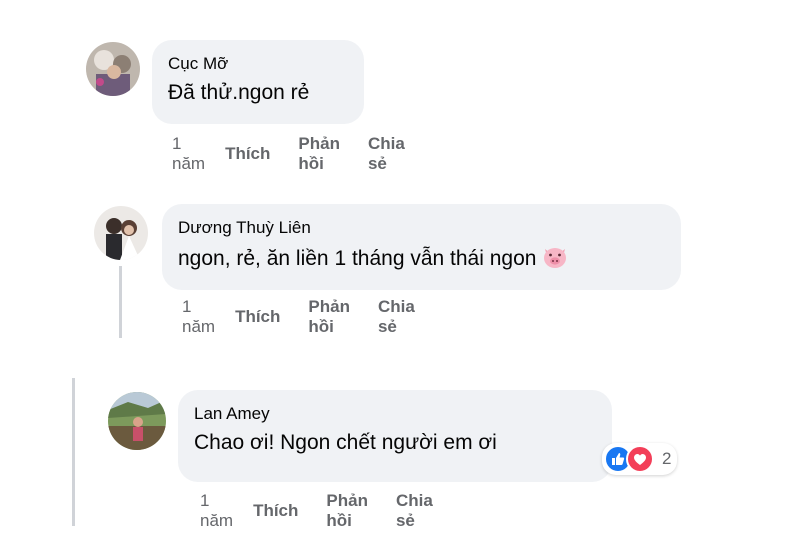  Describe the element at coordinates (555, 257) in the screenshot. I see `pig-face-icon` at that location.